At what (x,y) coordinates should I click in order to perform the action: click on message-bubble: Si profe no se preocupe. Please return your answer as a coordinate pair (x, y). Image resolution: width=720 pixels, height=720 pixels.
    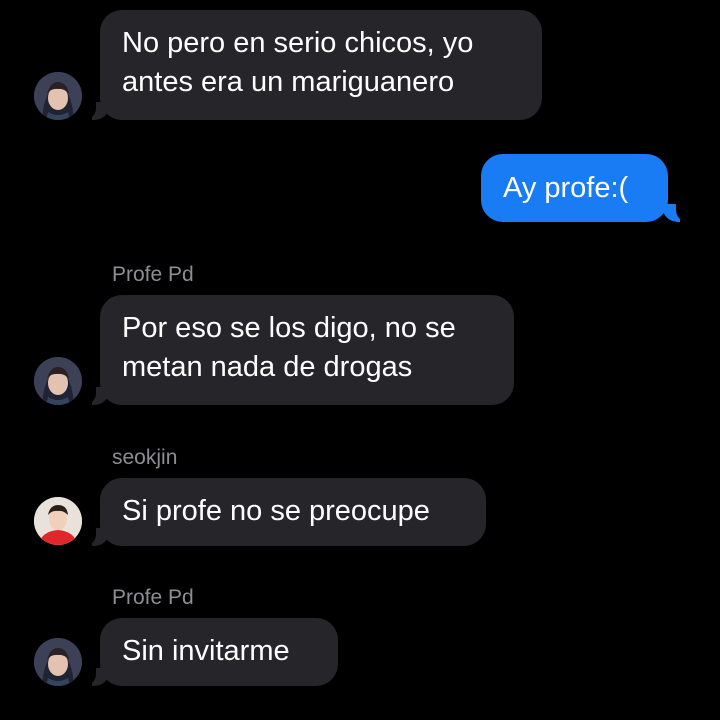
    Looking at the image, I should click on (293, 512).